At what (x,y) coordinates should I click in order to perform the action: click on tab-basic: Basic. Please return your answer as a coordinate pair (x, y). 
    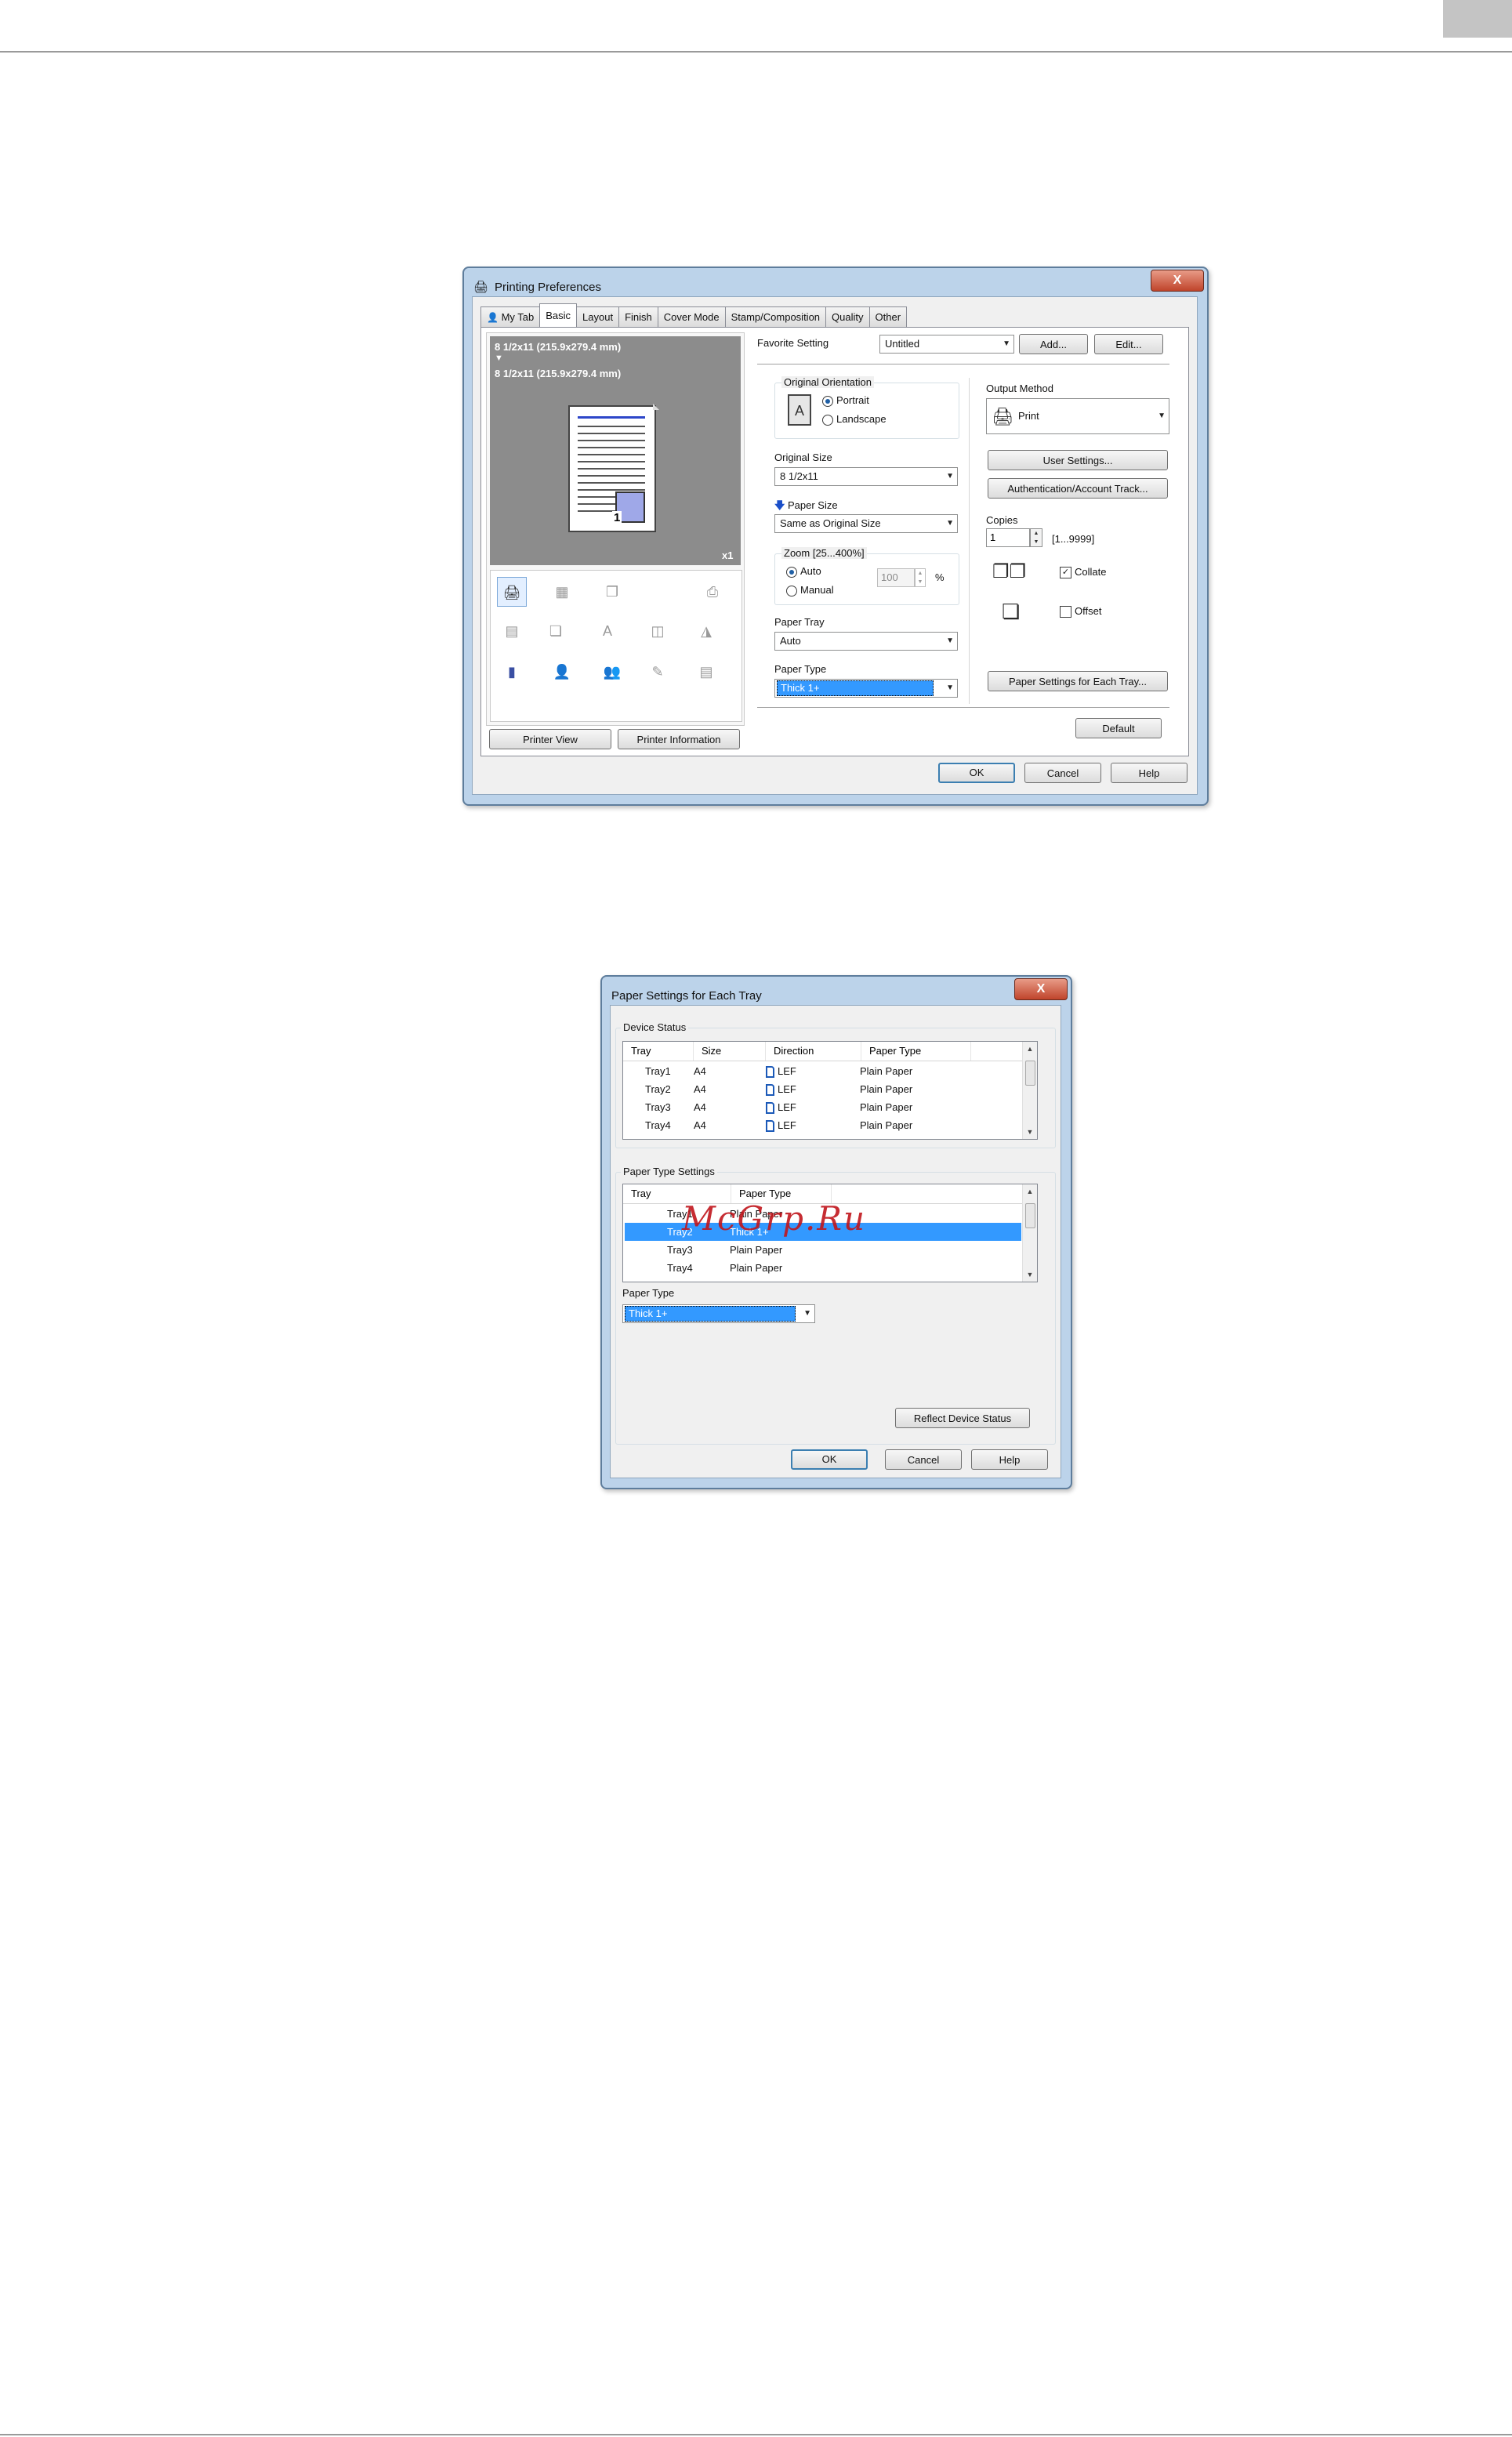
    Looking at the image, I should click on (558, 315).